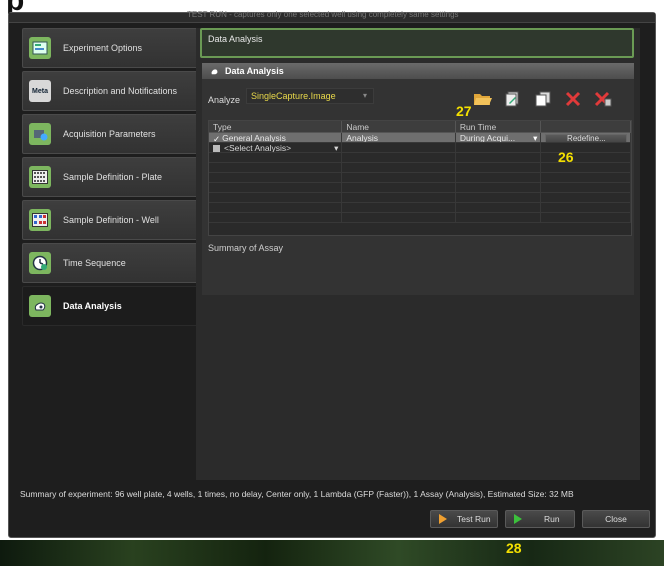 The height and width of the screenshot is (566, 664). What do you see at coordinates (40, 48) in the screenshot?
I see `experiment-options-icon` at bounding box center [40, 48].